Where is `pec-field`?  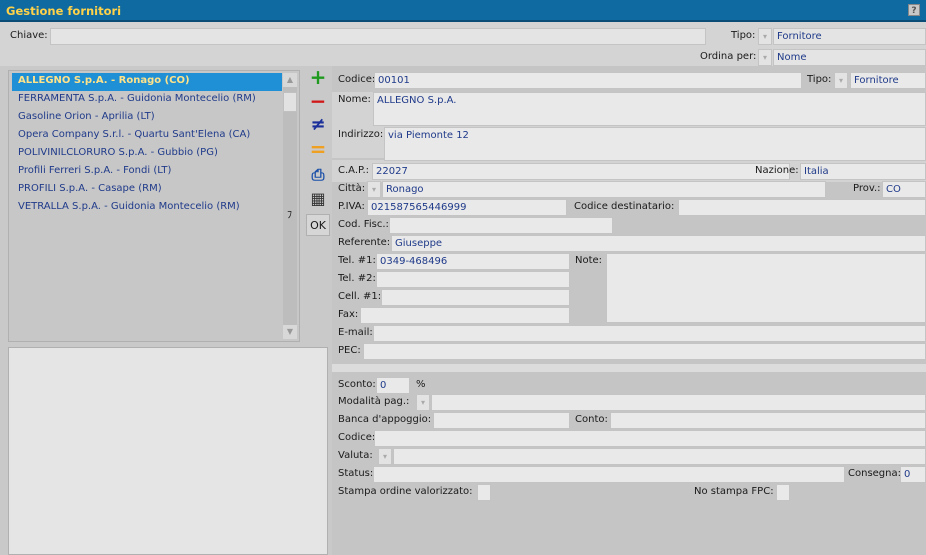 pec-field is located at coordinates (644, 351).